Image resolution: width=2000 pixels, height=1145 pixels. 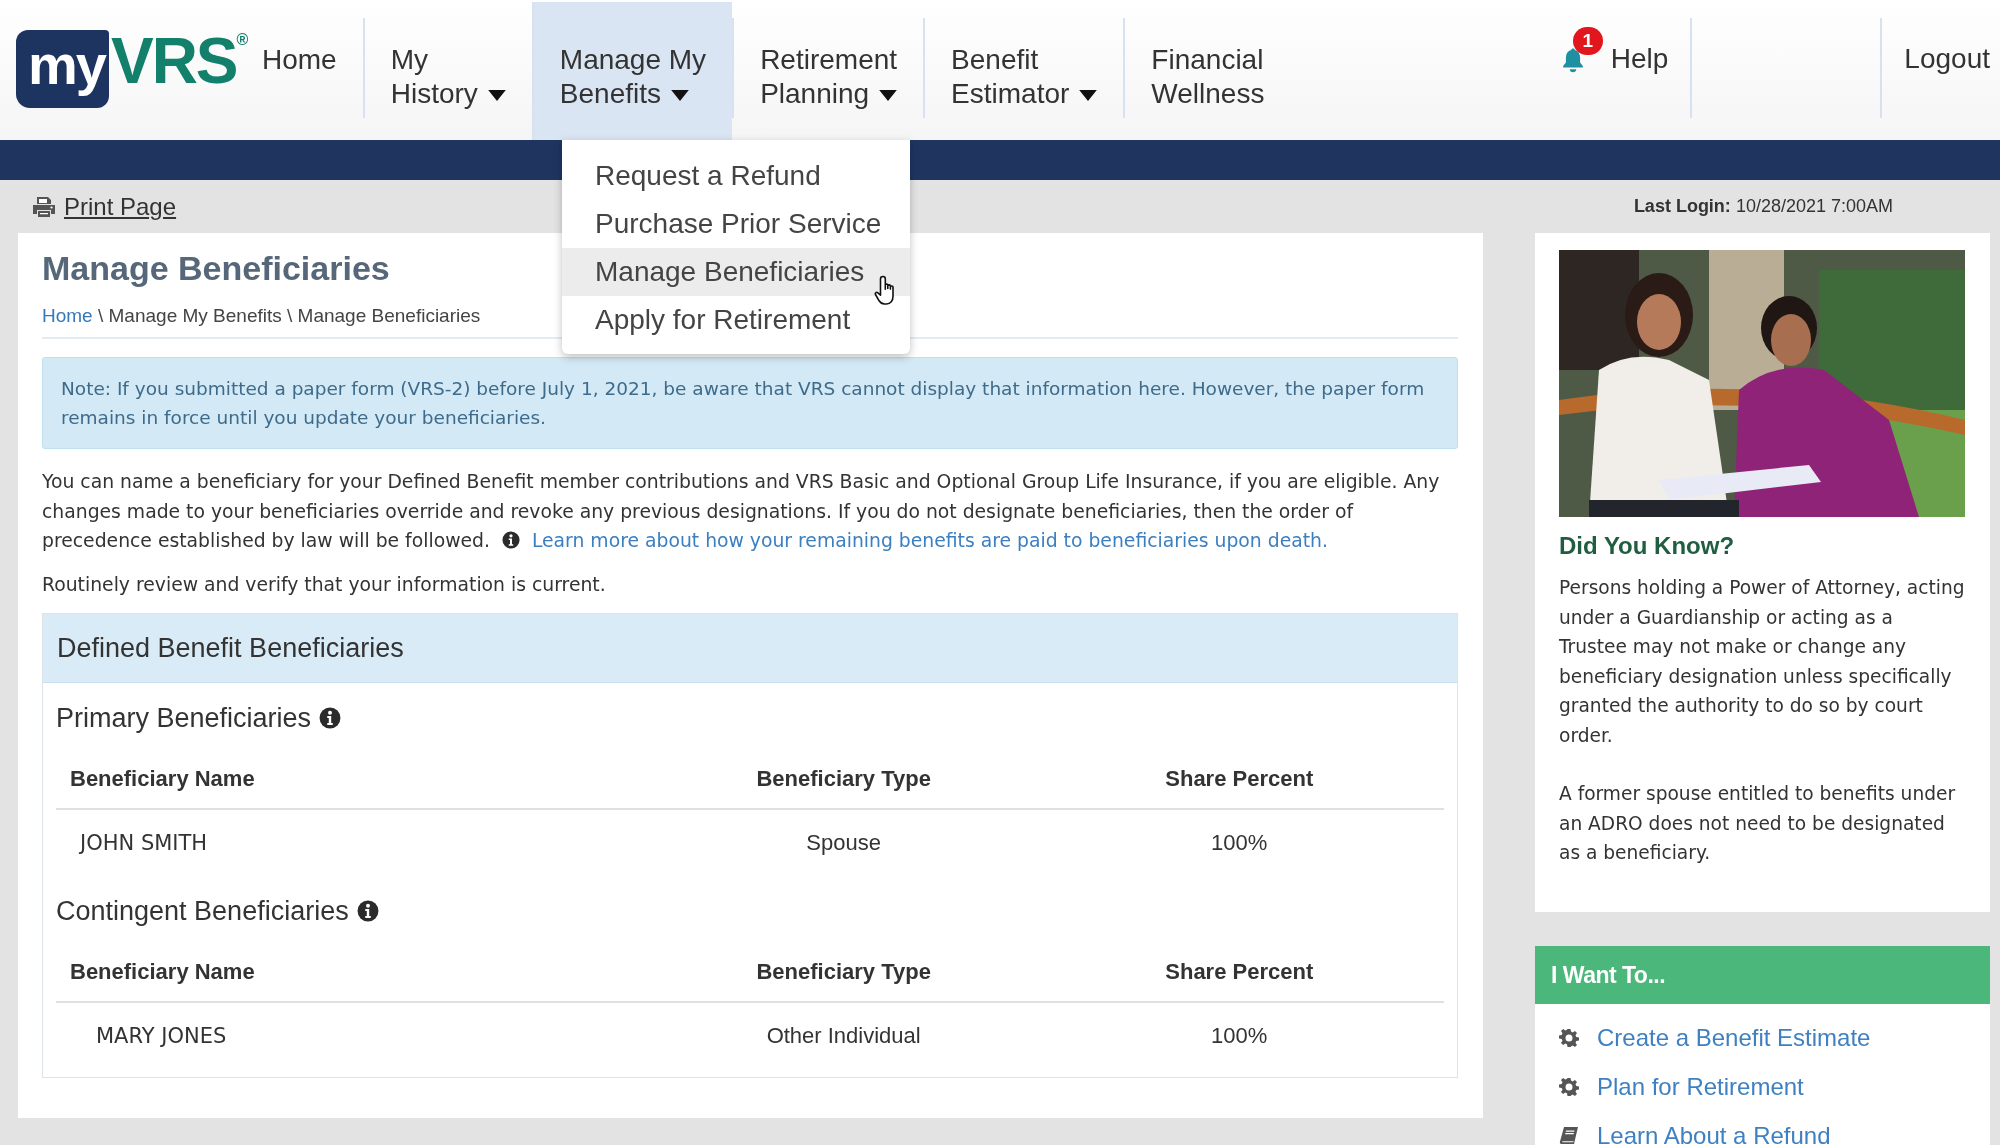 What do you see at coordinates (1023, 68) in the screenshot?
I see `nav-item: Benefit Estimator` at bounding box center [1023, 68].